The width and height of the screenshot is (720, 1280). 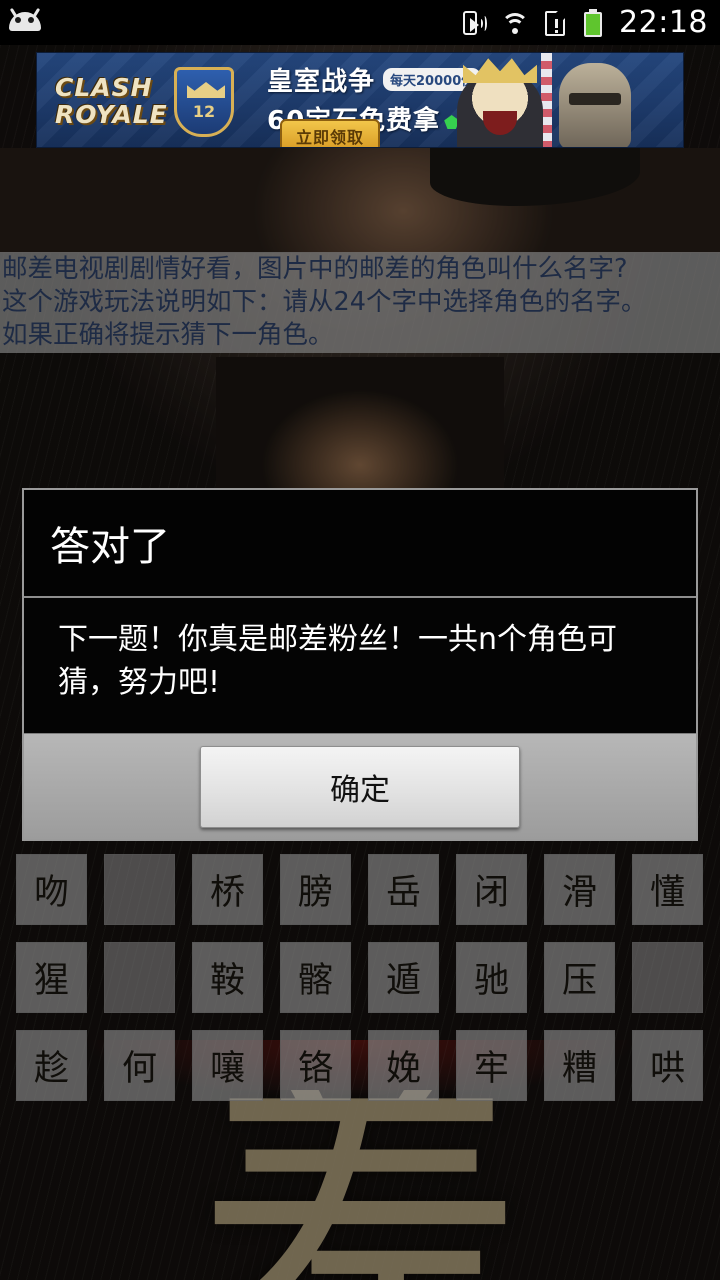 I want to click on vibrate-speaker, so click(x=475, y=24).